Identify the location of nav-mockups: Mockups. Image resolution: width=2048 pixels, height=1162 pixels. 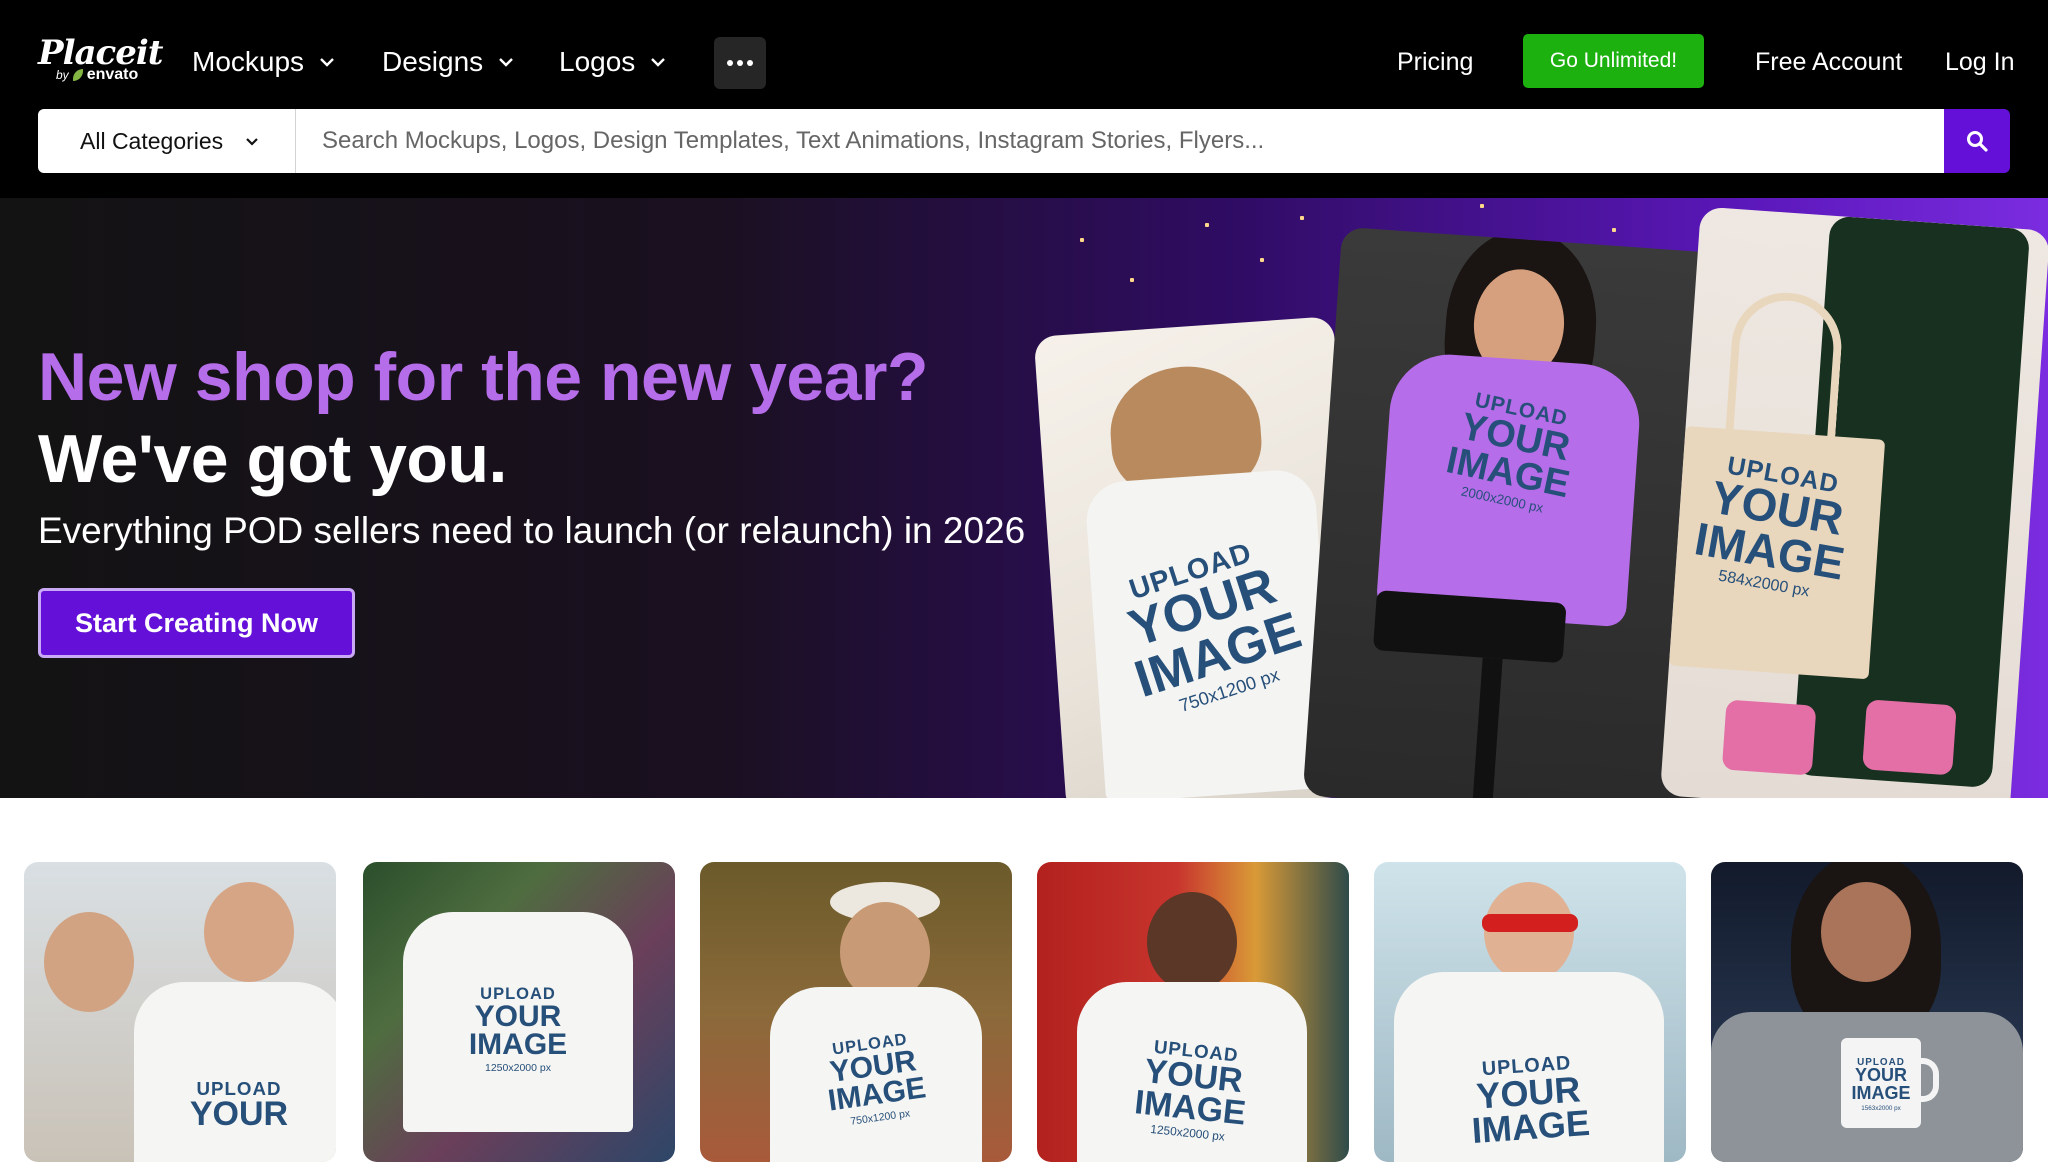
(264, 62).